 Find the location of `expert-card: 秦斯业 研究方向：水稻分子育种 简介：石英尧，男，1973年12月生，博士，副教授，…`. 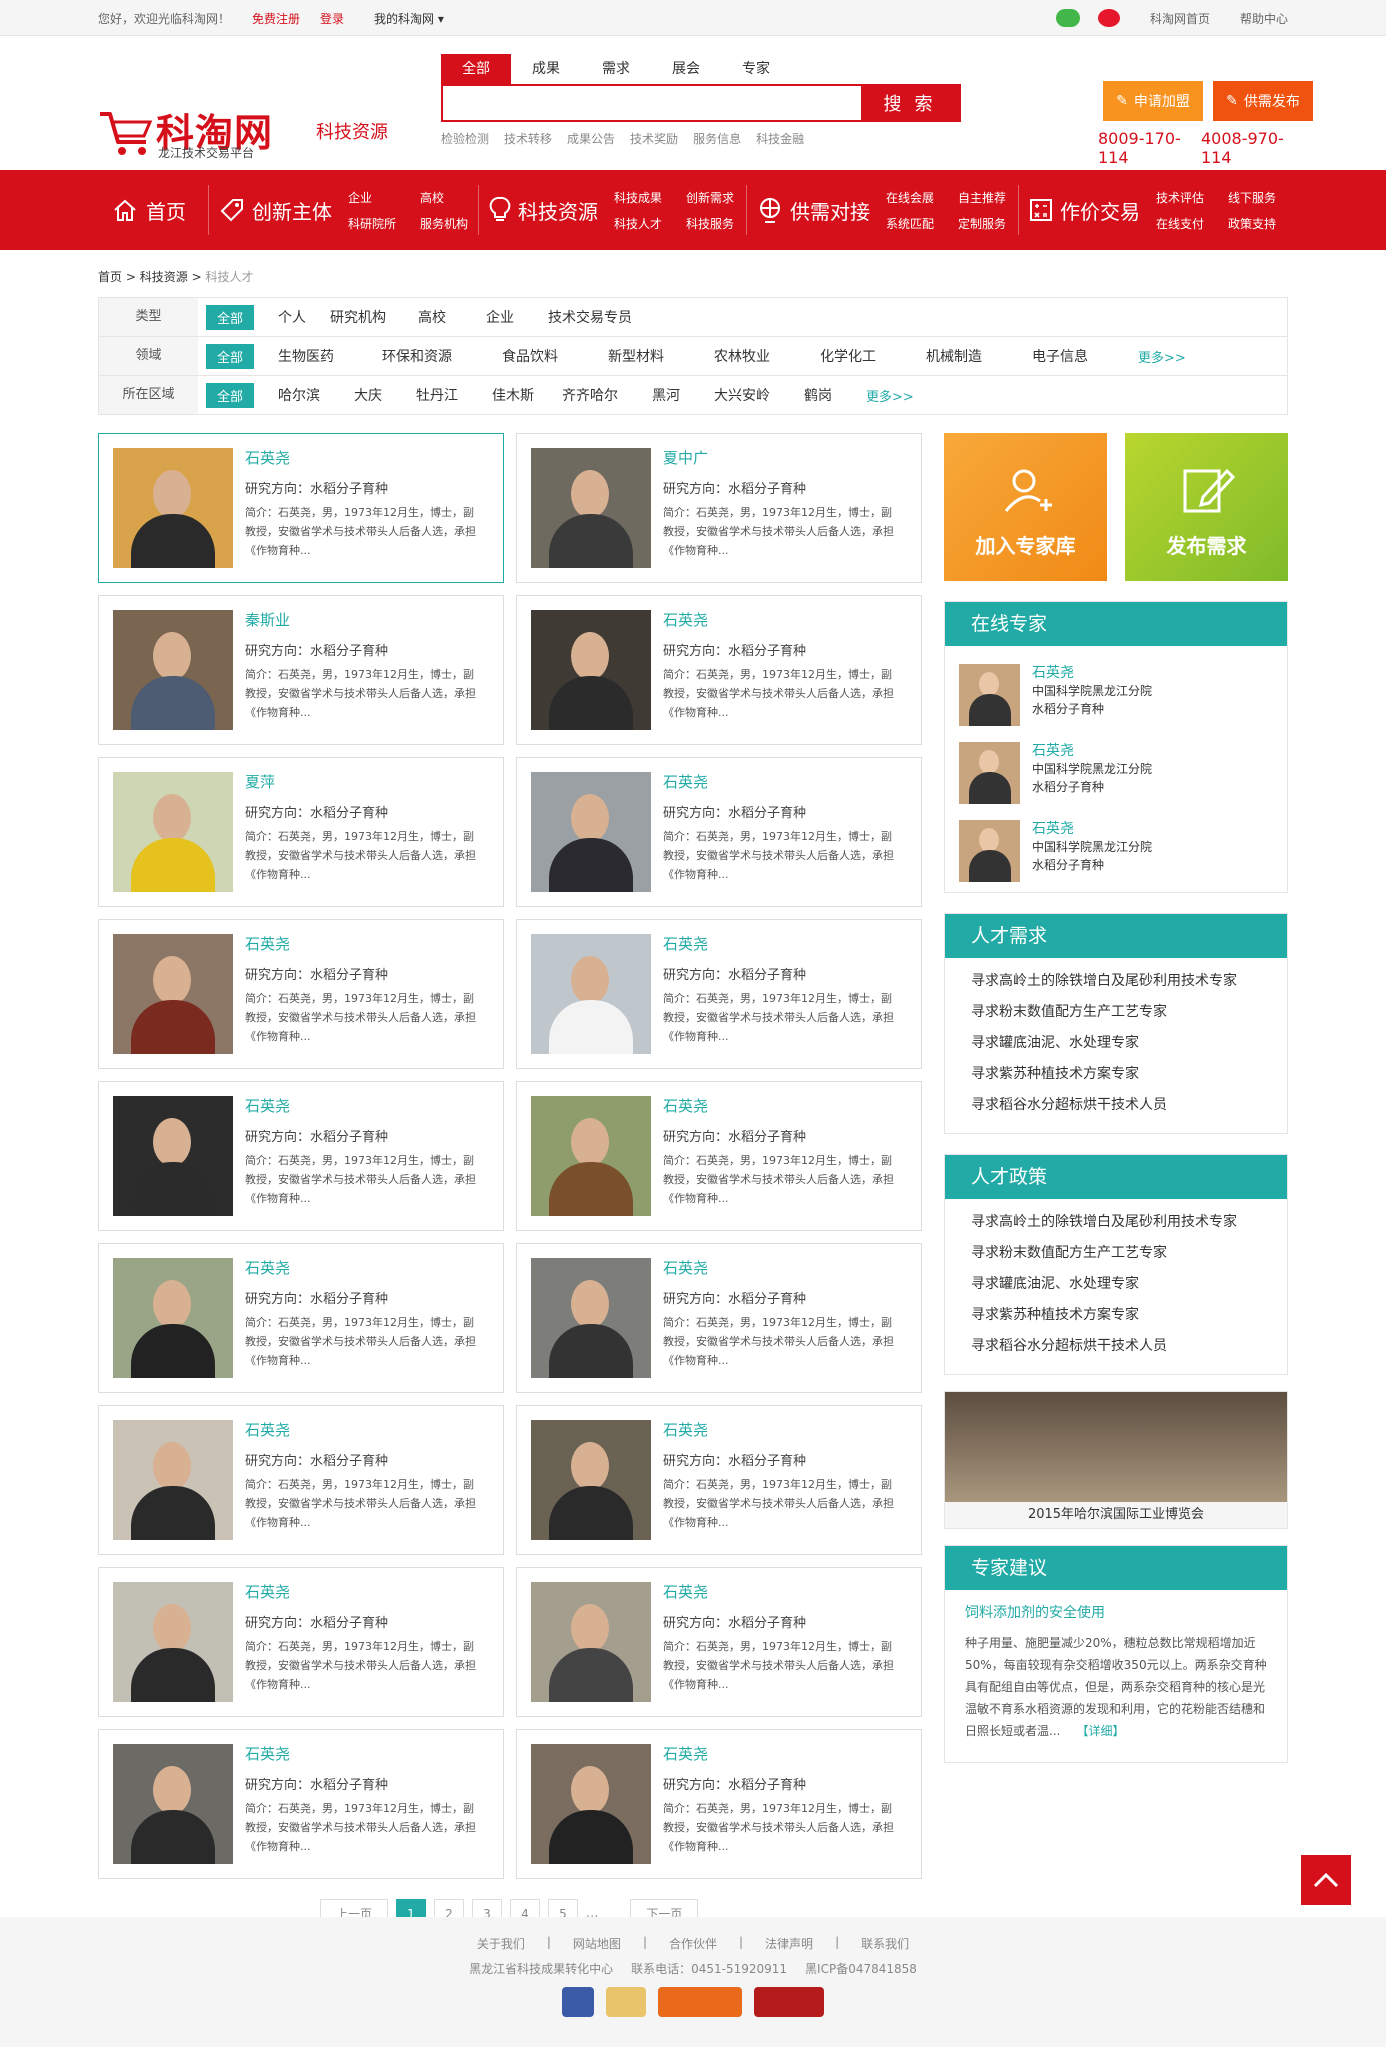

expert-card: 秦斯业 研究方向：水稻分子育种 简介：石英尧，男，1973年12月生，博士，副教授，… is located at coordinates (301, 670).